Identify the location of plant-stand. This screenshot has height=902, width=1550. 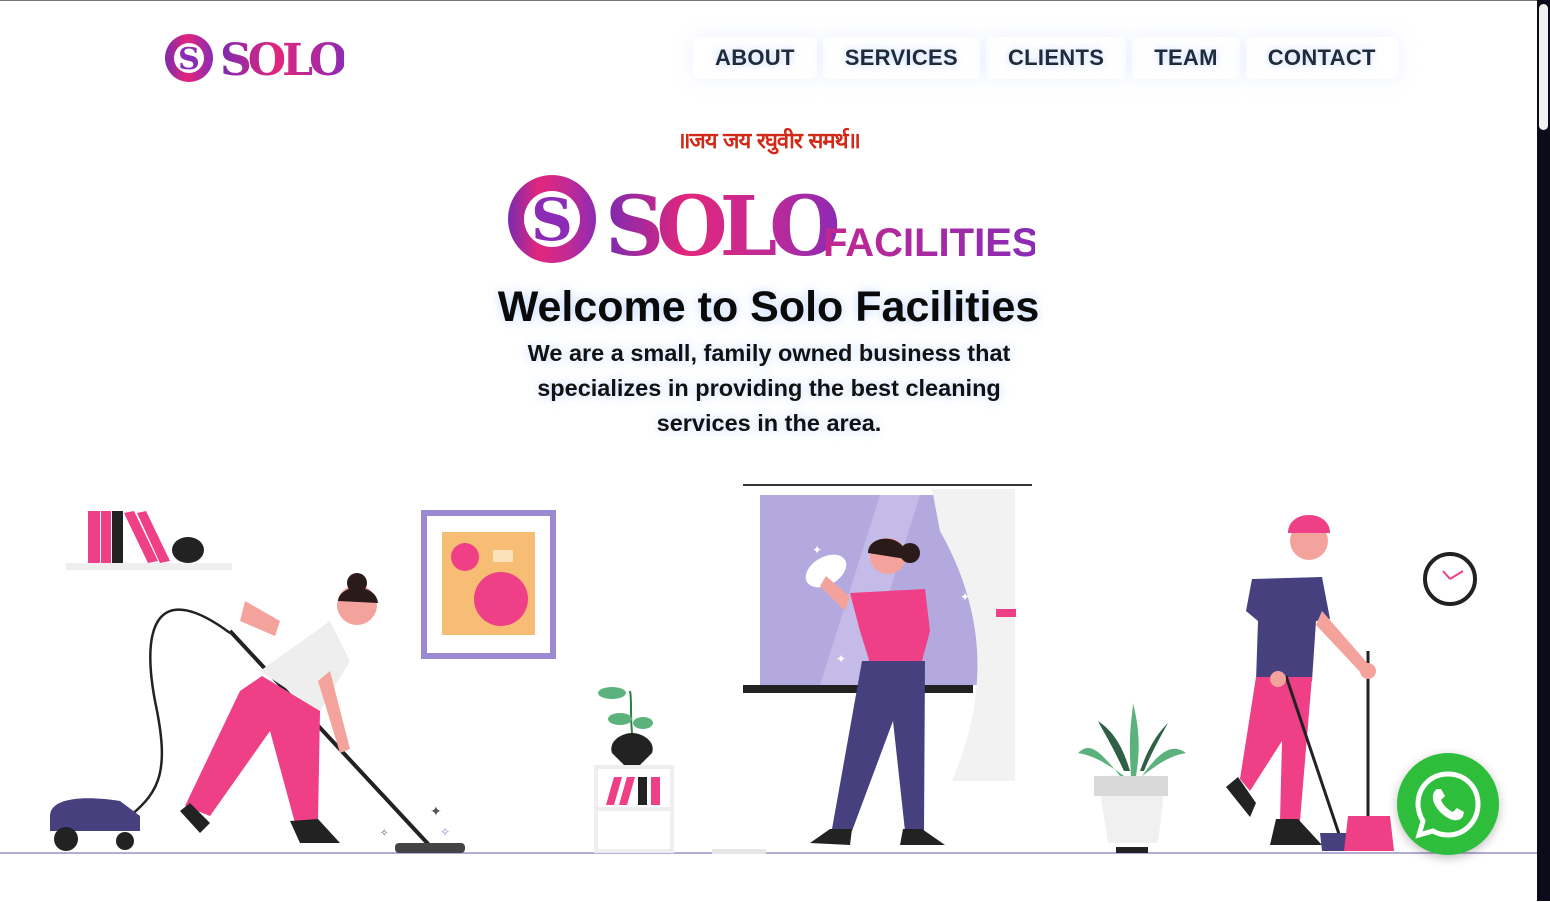
(680, 770).